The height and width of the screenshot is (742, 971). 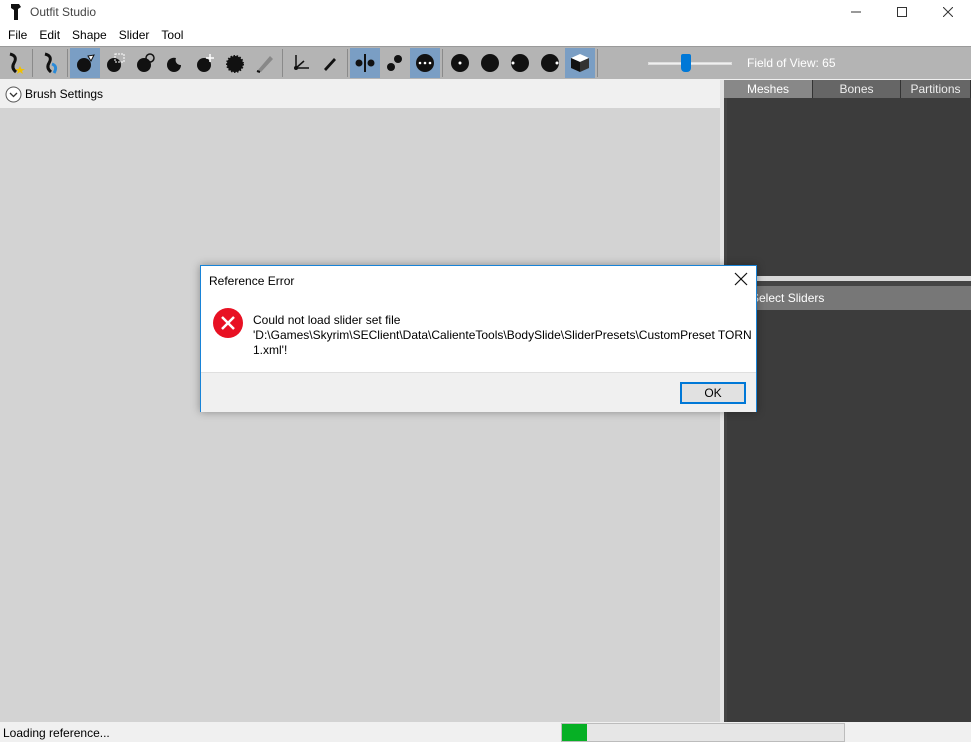 I want to click on weight-brush-icon, so click(x=264, y=64).